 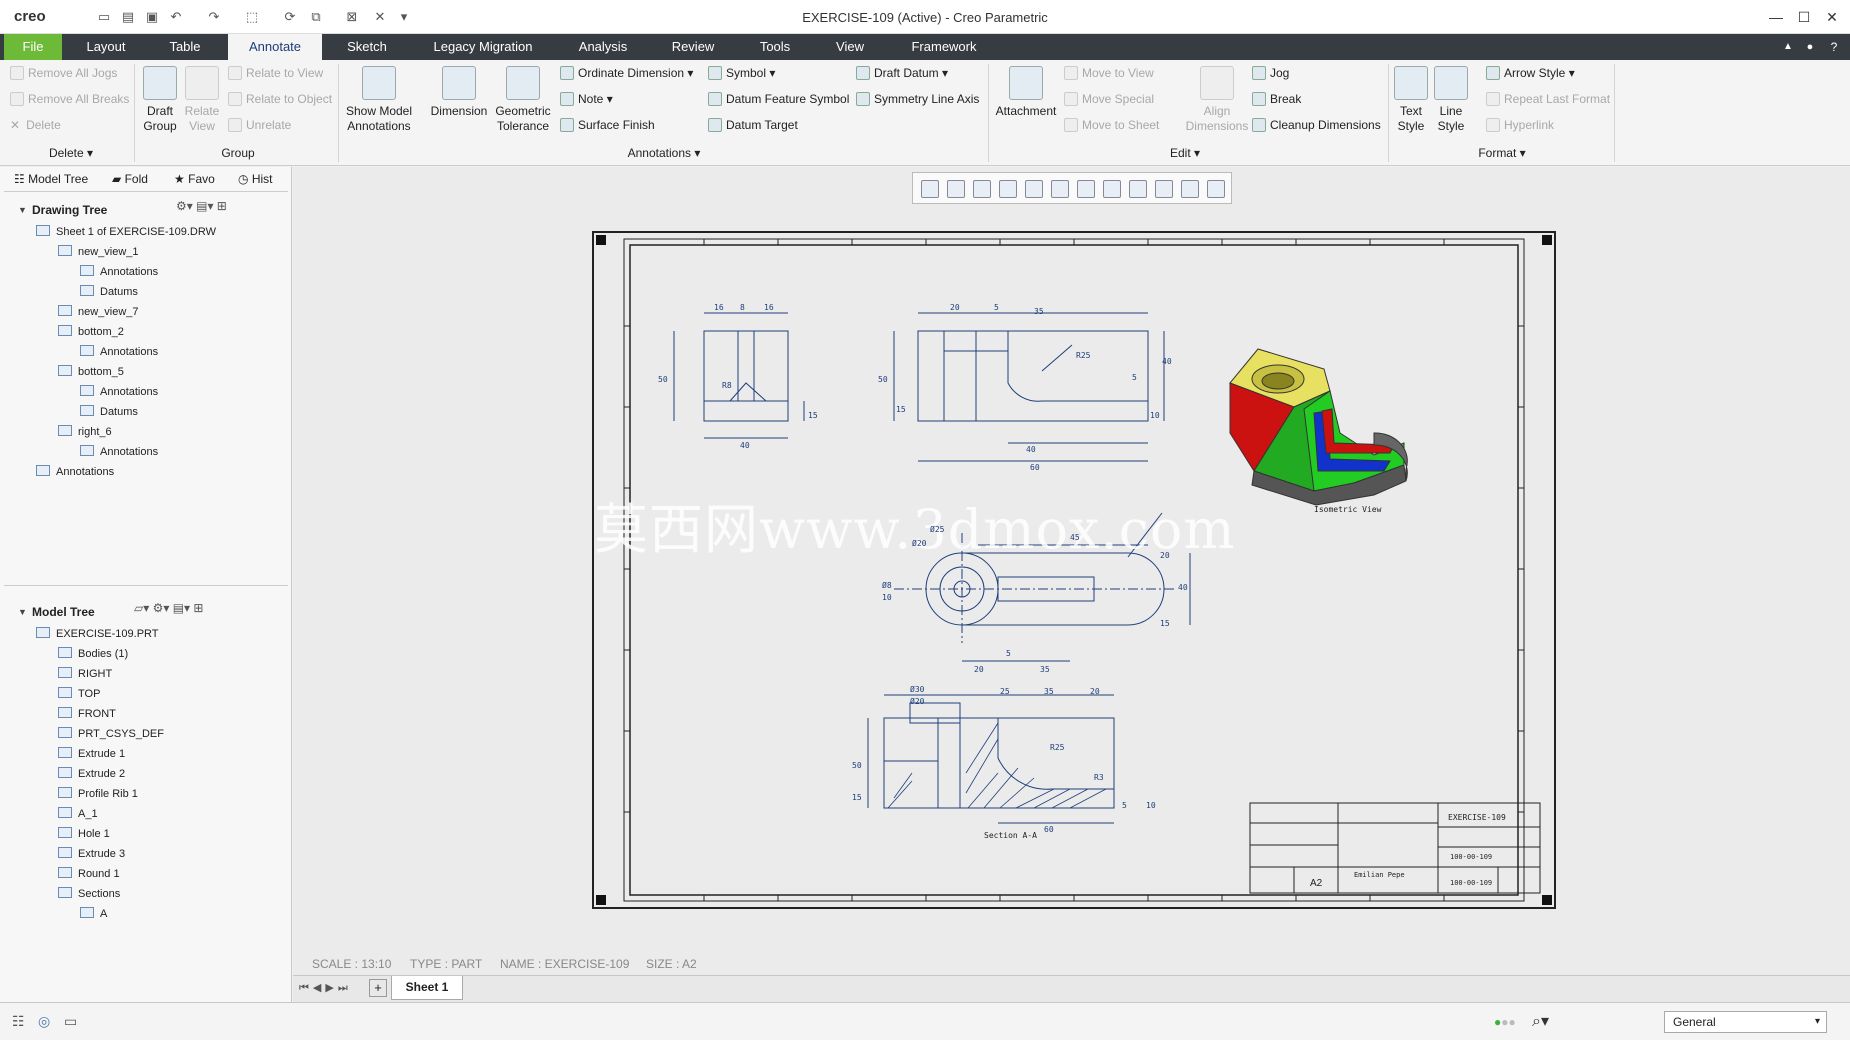 I want to click on tree-node: right_6, so click(x=85, y=431).